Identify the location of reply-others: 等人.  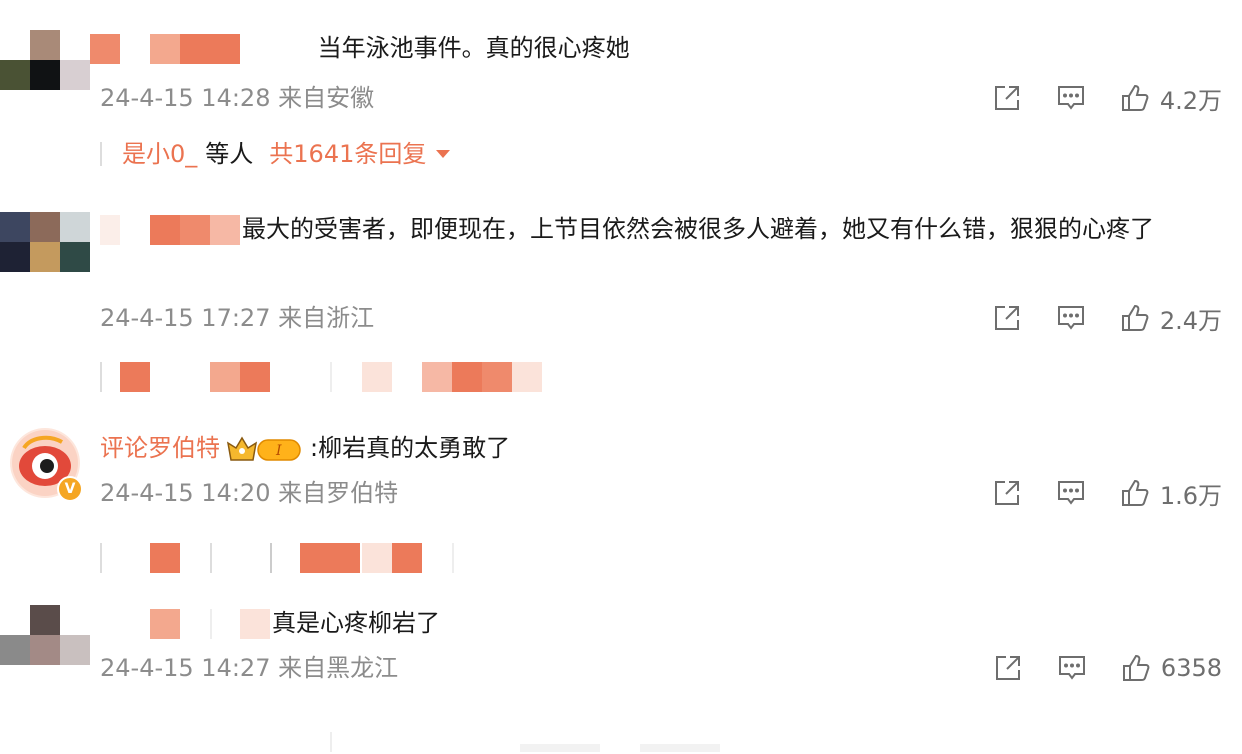
(229, 154).